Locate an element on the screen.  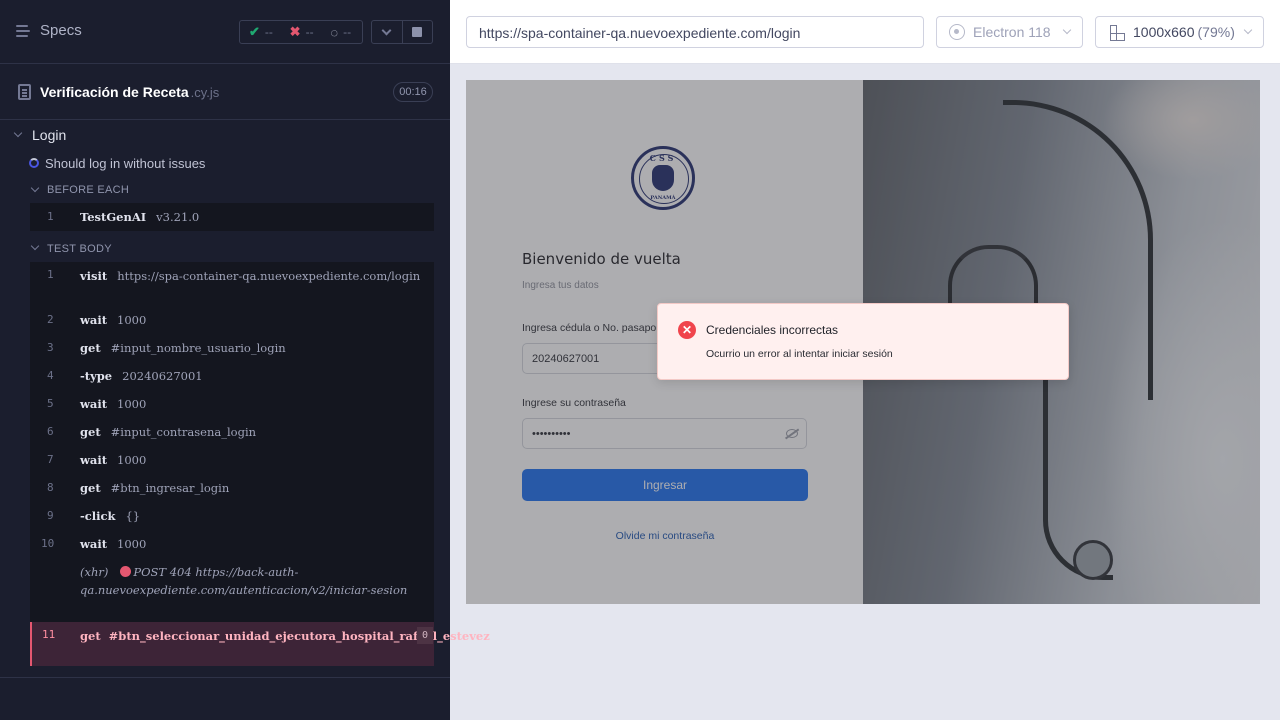
test-stats: ✔ -- ✖ -- ◌ -- is located at coordinates (301, 32).